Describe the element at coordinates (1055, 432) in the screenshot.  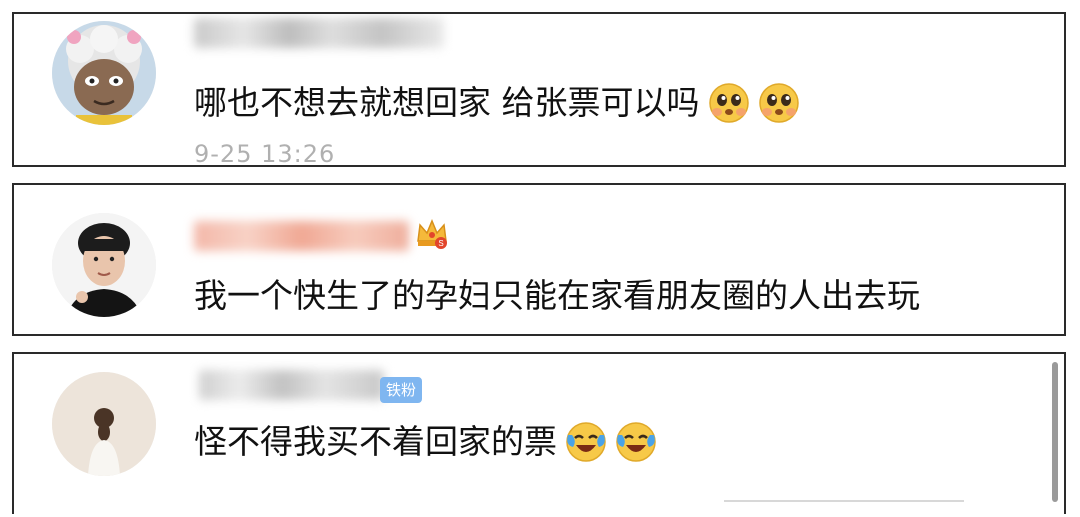
I see `scrollbar` at that location.